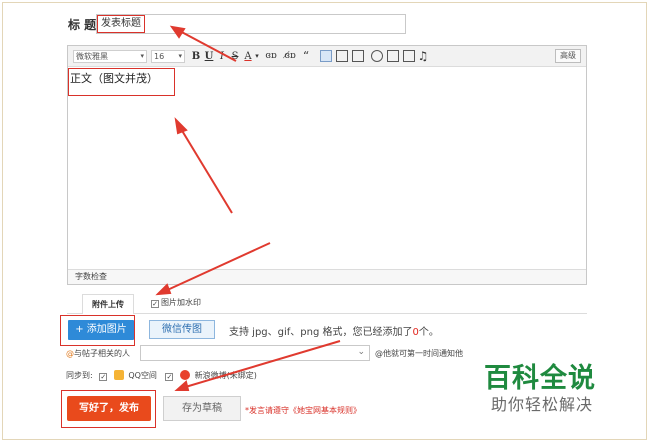 Image resolution: width=650 pixels, height=444 pixels. What do you see at coordinates (82, 25) in the screenshot?
I see `title-label: 标 题` at bounding box center [82, 25].